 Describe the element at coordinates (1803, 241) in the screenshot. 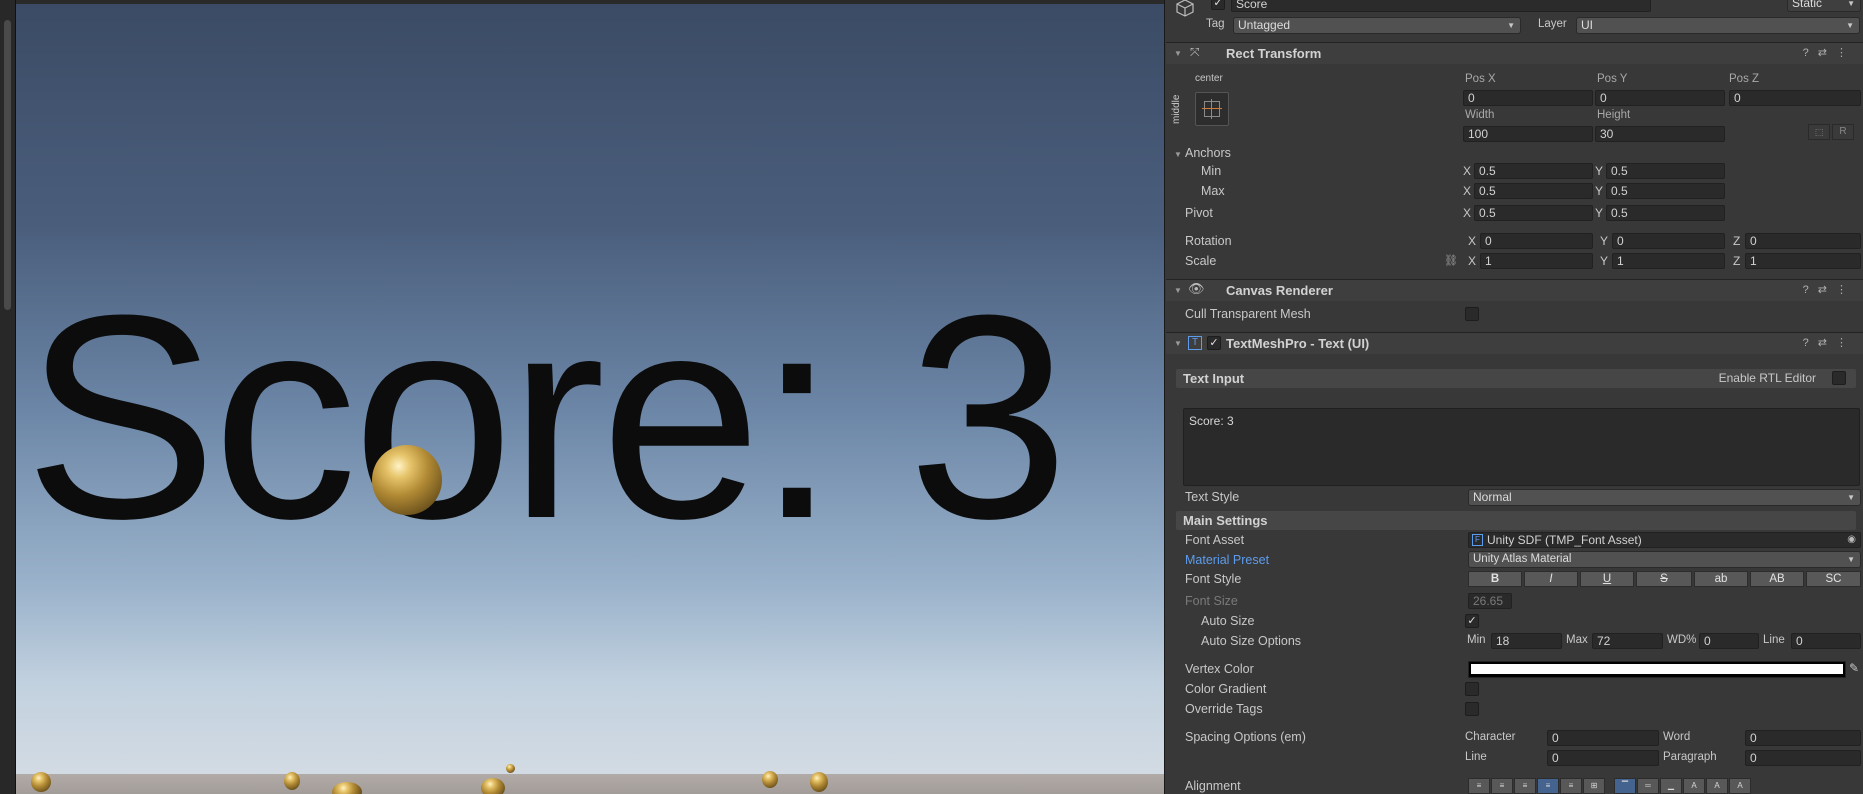

I see `rotation-z-field: 0` at that location.